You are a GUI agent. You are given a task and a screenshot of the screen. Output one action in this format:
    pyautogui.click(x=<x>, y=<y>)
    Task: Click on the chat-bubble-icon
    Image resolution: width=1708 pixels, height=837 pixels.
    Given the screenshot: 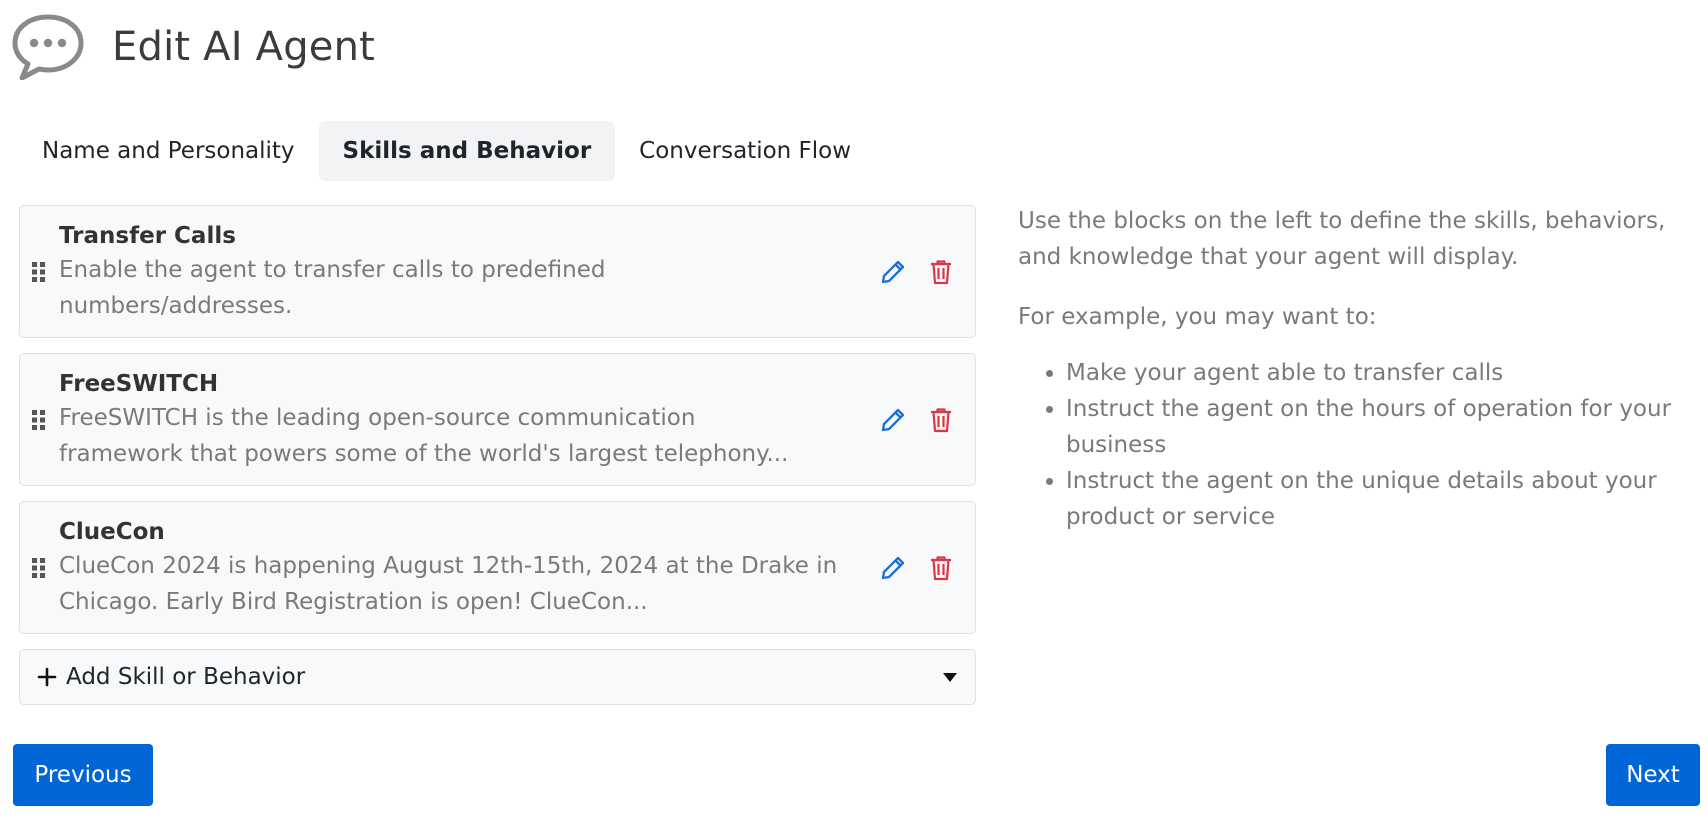 What is the action you would take?
    pyautogui.click(x=48, y=47)
    